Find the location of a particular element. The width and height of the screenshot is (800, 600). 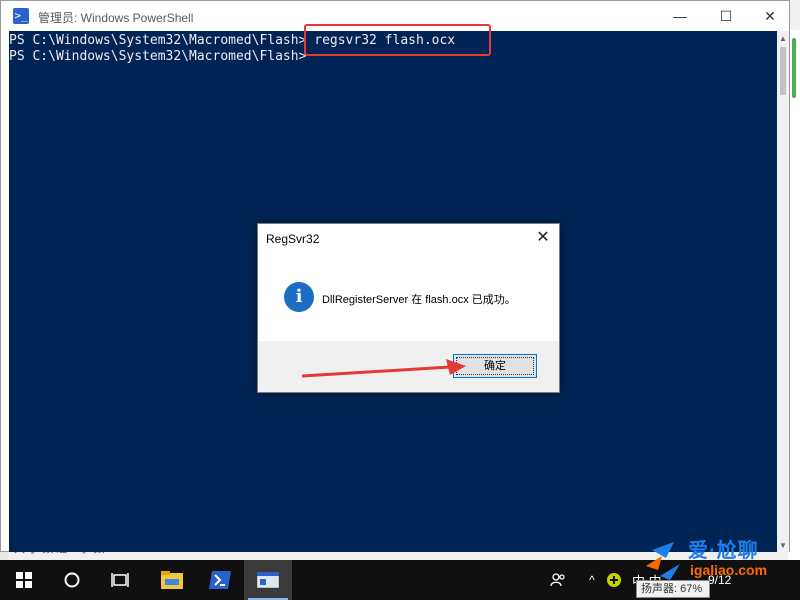

powershell-taskbar-button is located at coordinates (220, 580).